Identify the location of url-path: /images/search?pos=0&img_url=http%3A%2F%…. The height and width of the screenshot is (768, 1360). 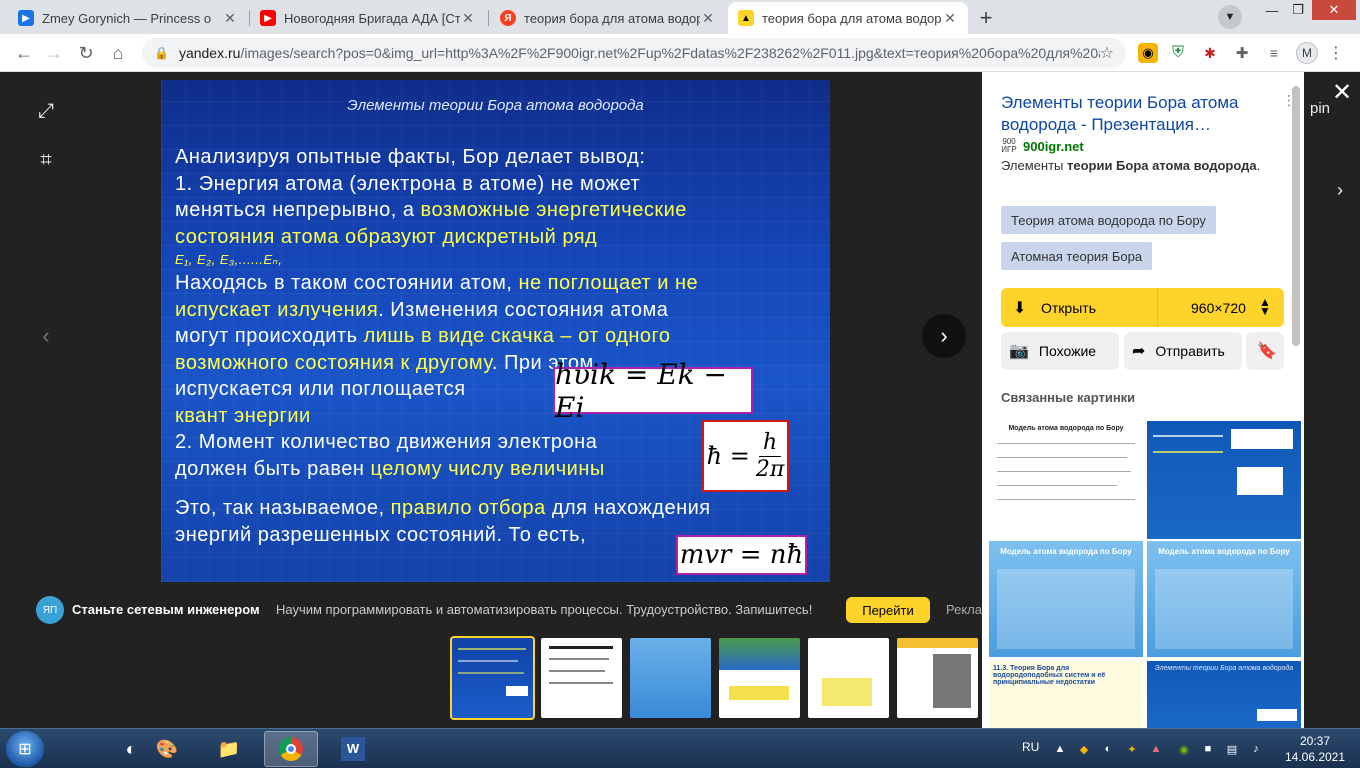
(669, 53).